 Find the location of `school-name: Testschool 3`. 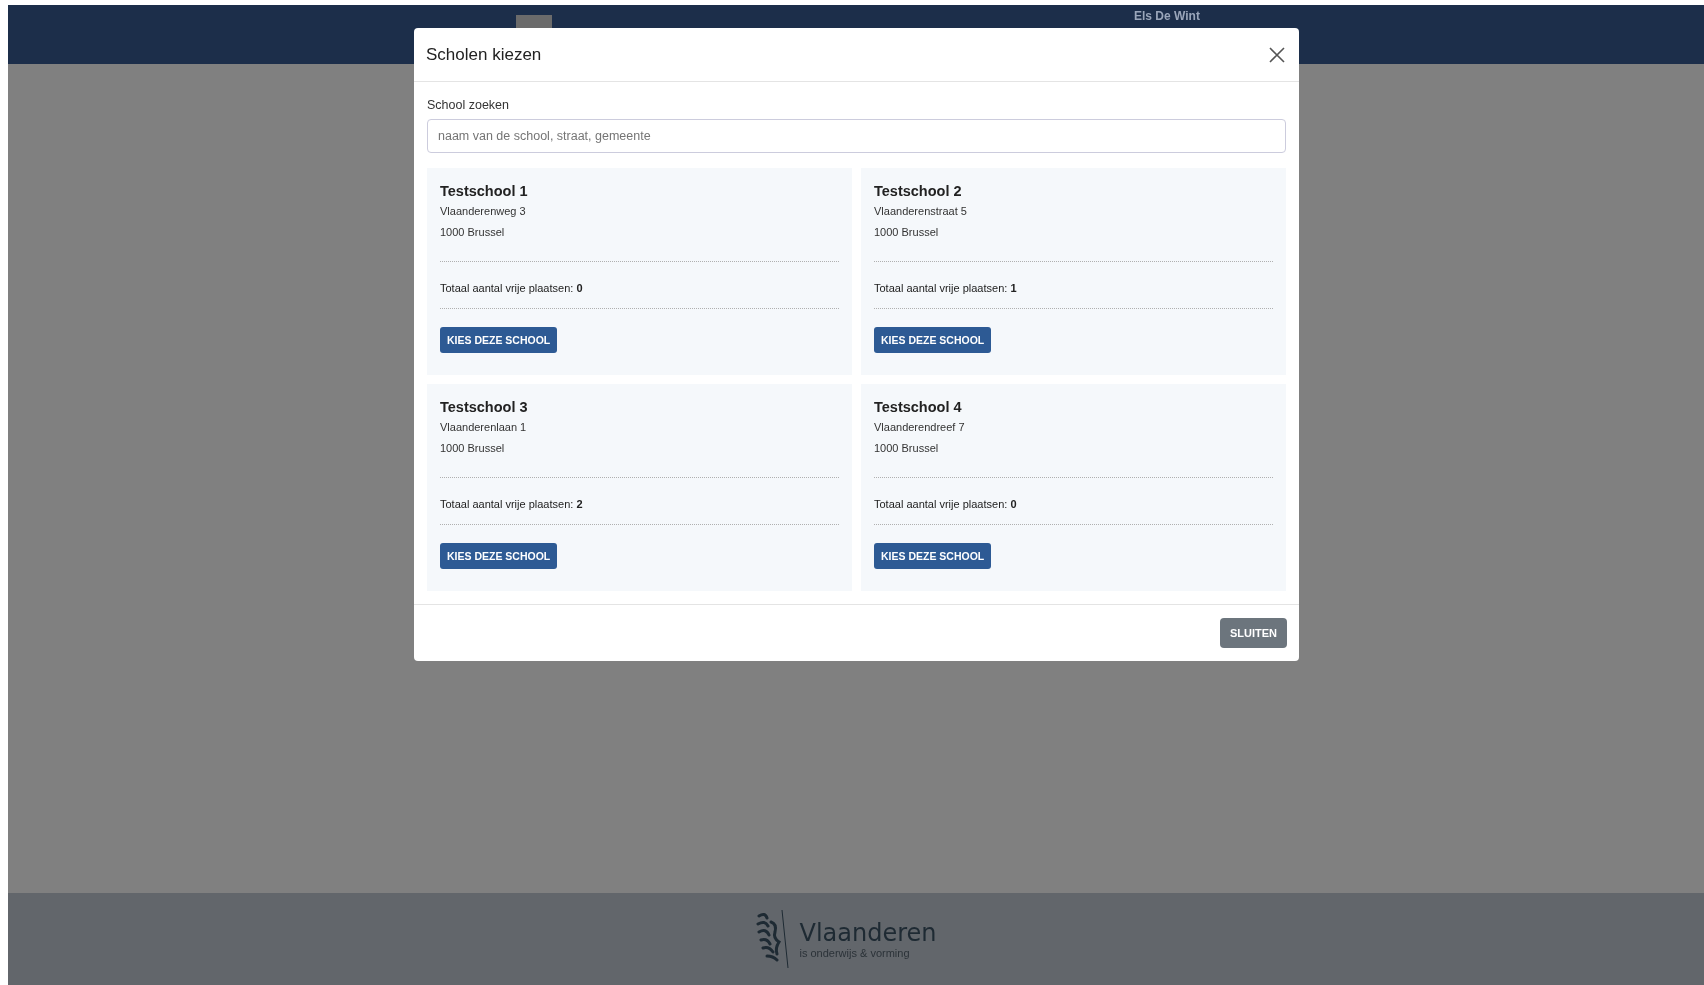

school-name: Testschool 3 is located at coordinates (484, 407).